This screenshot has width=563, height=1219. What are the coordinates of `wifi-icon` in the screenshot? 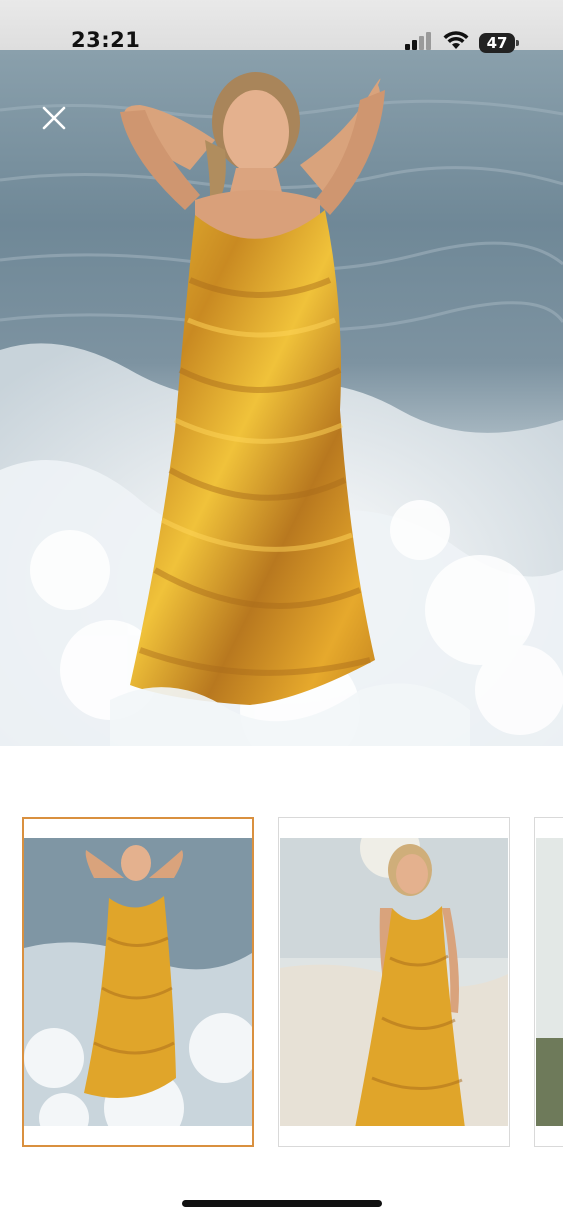 It's located at (456, 43).